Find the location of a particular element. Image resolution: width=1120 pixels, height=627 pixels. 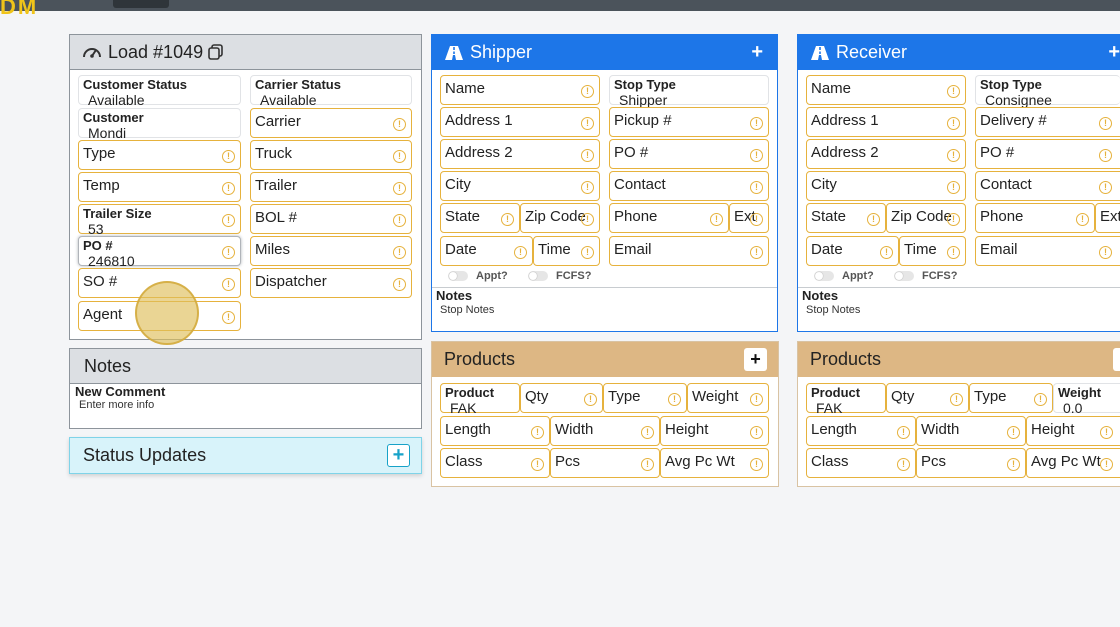

truck-field: Truck ! is located at coordinates (331, 155).